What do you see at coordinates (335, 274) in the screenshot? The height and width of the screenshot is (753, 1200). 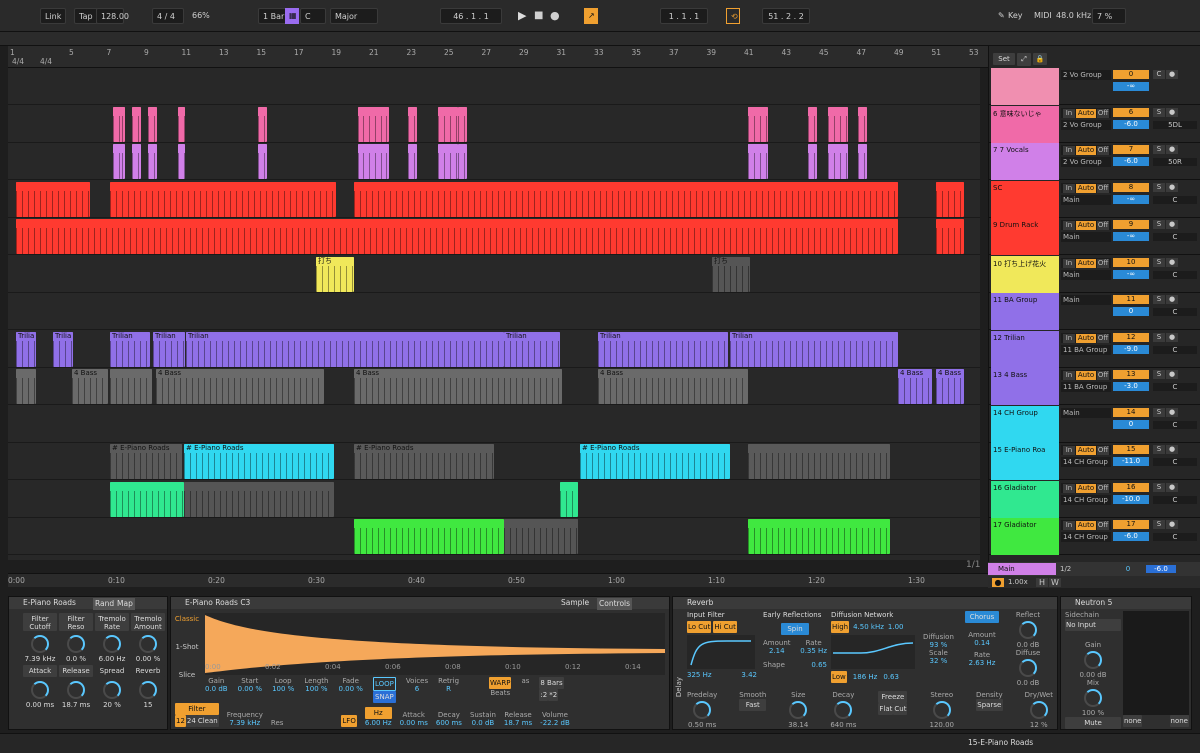 I see `clip: 打ち` at bounding box center [335, 274].